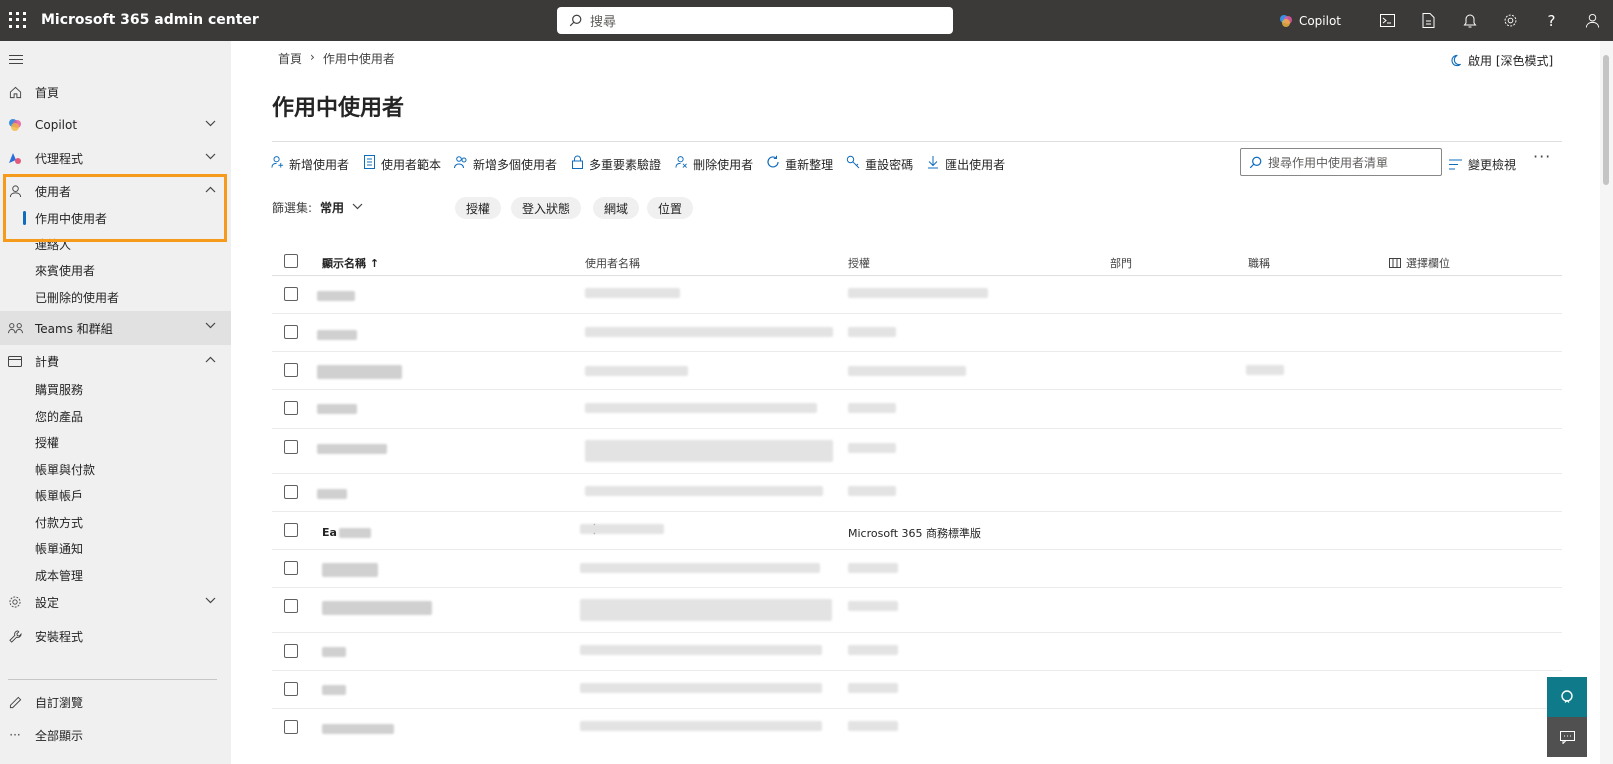 The width and height of the screenshot is (1613, 764). What do you see at coordinates (150, 20) in the screenshot?
I see `app-title: Microsoft 365 admin center` at bounding box center [150, 20].